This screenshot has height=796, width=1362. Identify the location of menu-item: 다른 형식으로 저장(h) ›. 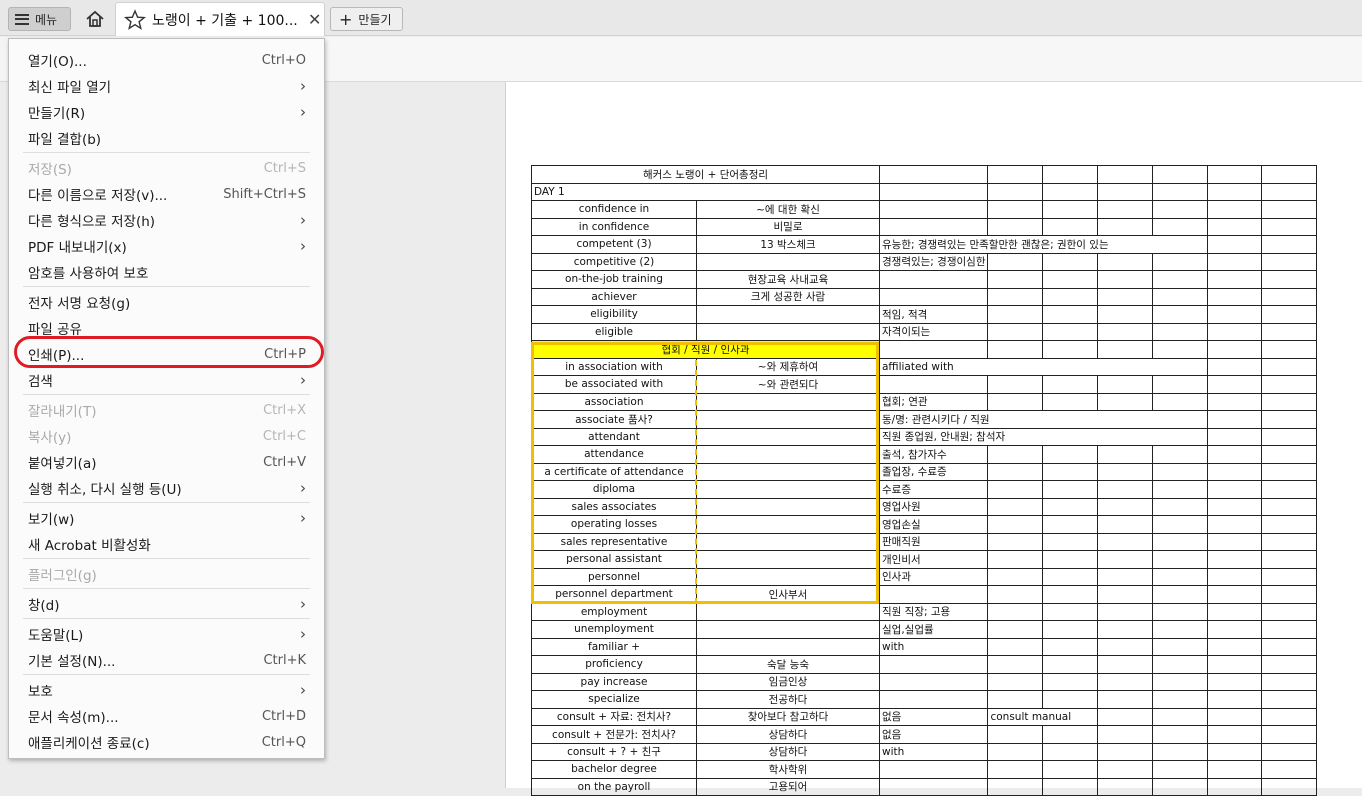
(166, 220).